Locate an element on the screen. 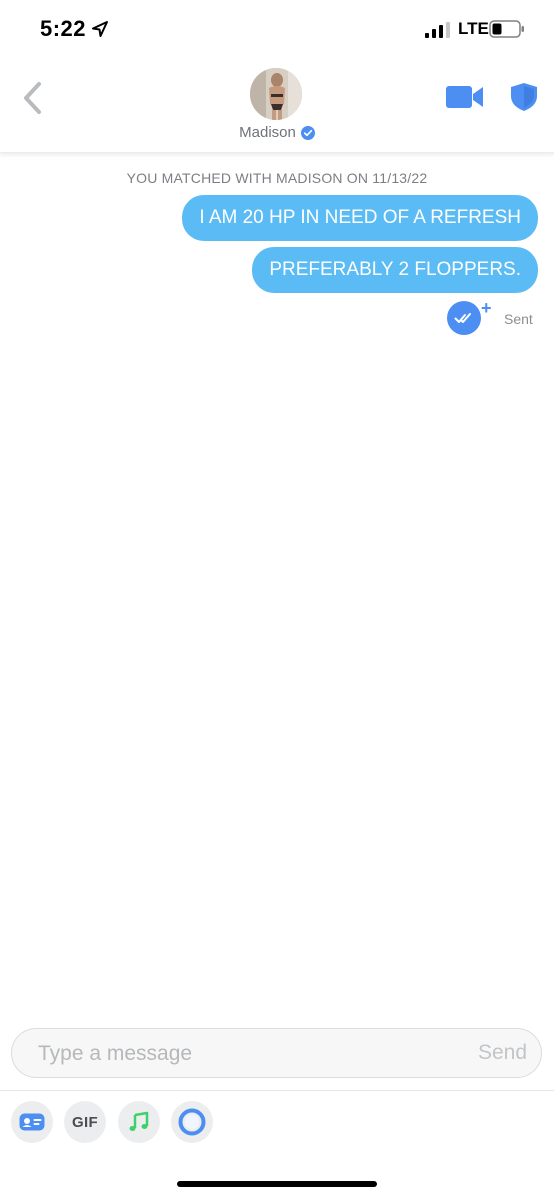 Image resolution: width=554 pixels, height=1200 pixels. gif-icon: GIF is located at coordinates (85, 1122).